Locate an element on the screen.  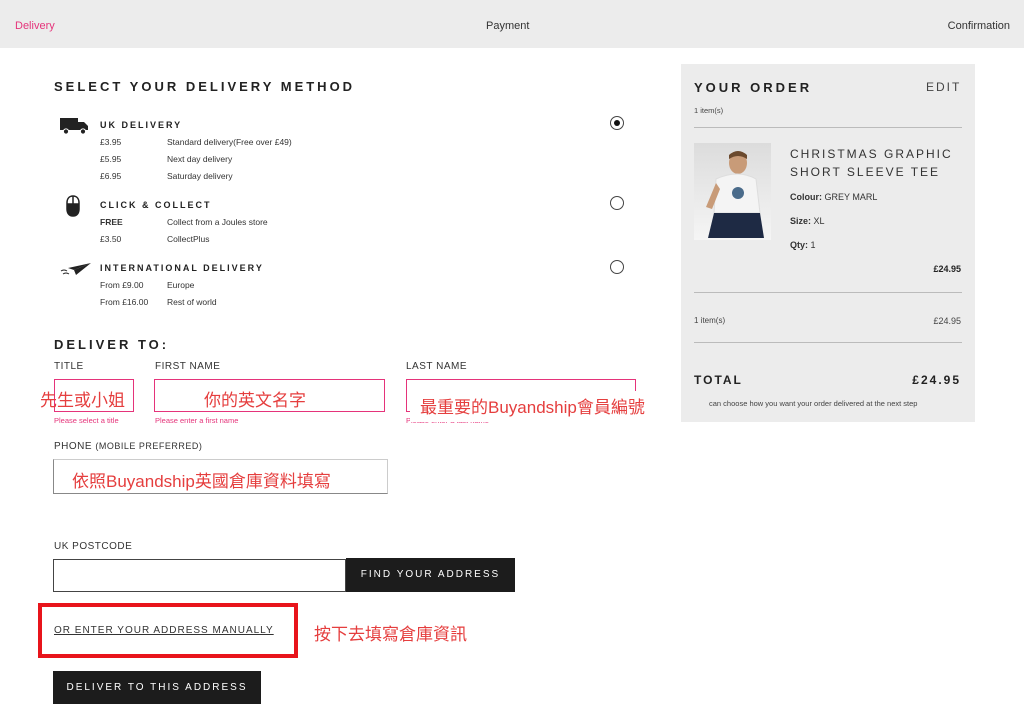
last-name-label: LAST NAME is located at coordinates (436, 366).